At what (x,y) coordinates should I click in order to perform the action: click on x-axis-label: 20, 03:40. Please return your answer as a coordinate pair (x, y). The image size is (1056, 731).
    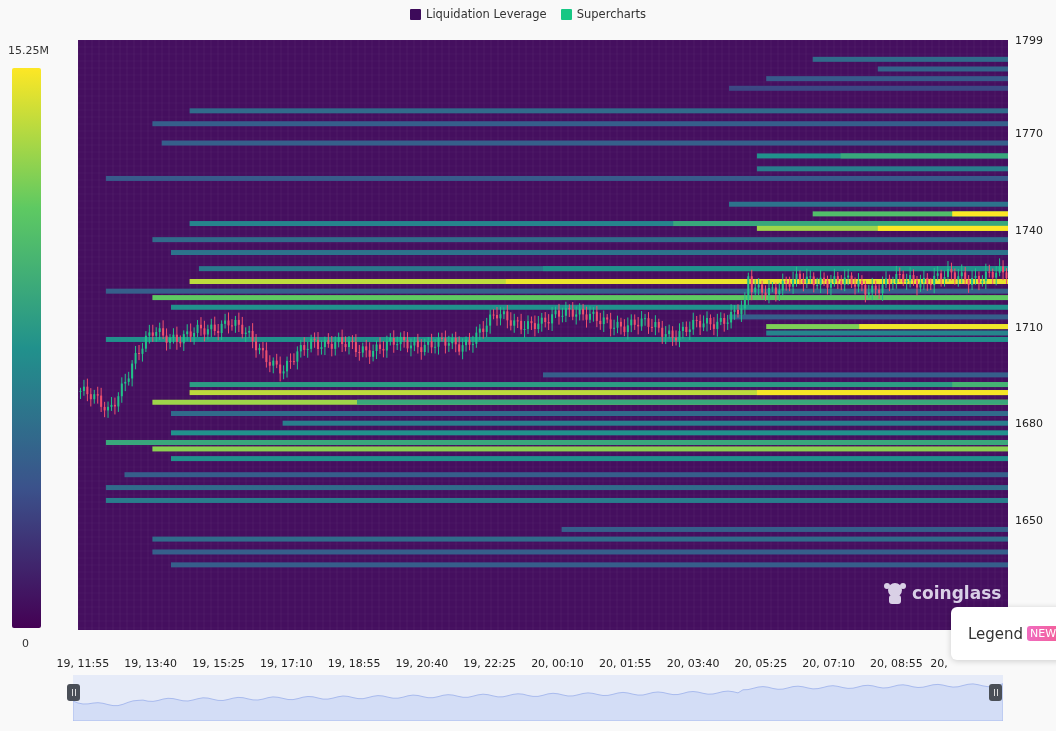
    Looking at the image, I should click on (693, 663).